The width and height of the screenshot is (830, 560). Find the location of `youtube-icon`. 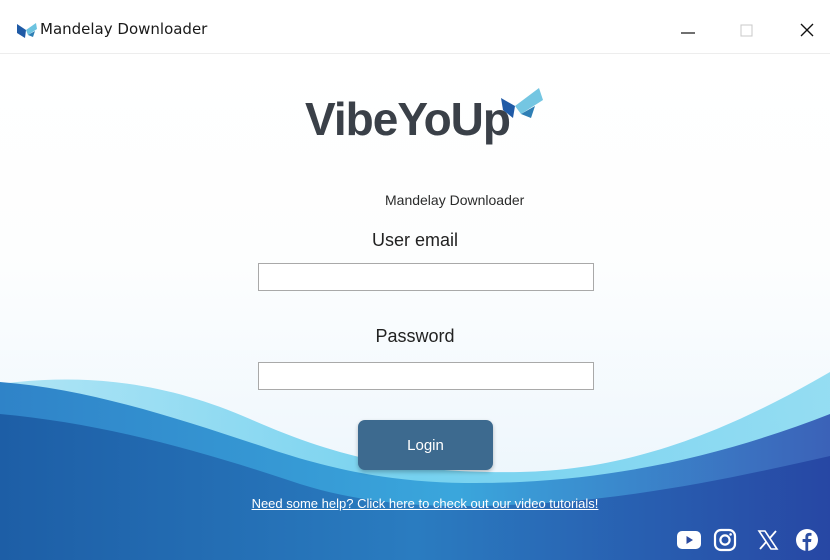

youtube-icon is located at coordinates (689, 540).